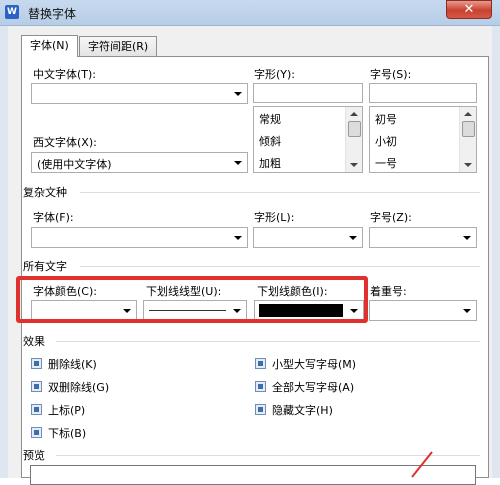 This screenshot has height=485, width=500. What do you see at coordinates (34, 455) in the screenshot?
I see `preview-section-title: 预览` at bounding box center [34, 455].